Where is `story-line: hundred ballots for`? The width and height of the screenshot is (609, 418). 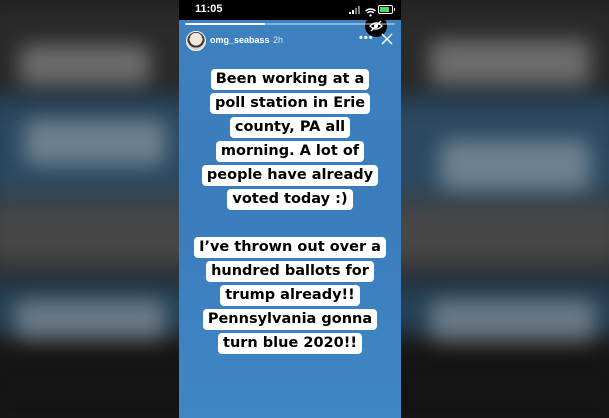 story-line: hundred ballots for is located at coordinates (290, 271).